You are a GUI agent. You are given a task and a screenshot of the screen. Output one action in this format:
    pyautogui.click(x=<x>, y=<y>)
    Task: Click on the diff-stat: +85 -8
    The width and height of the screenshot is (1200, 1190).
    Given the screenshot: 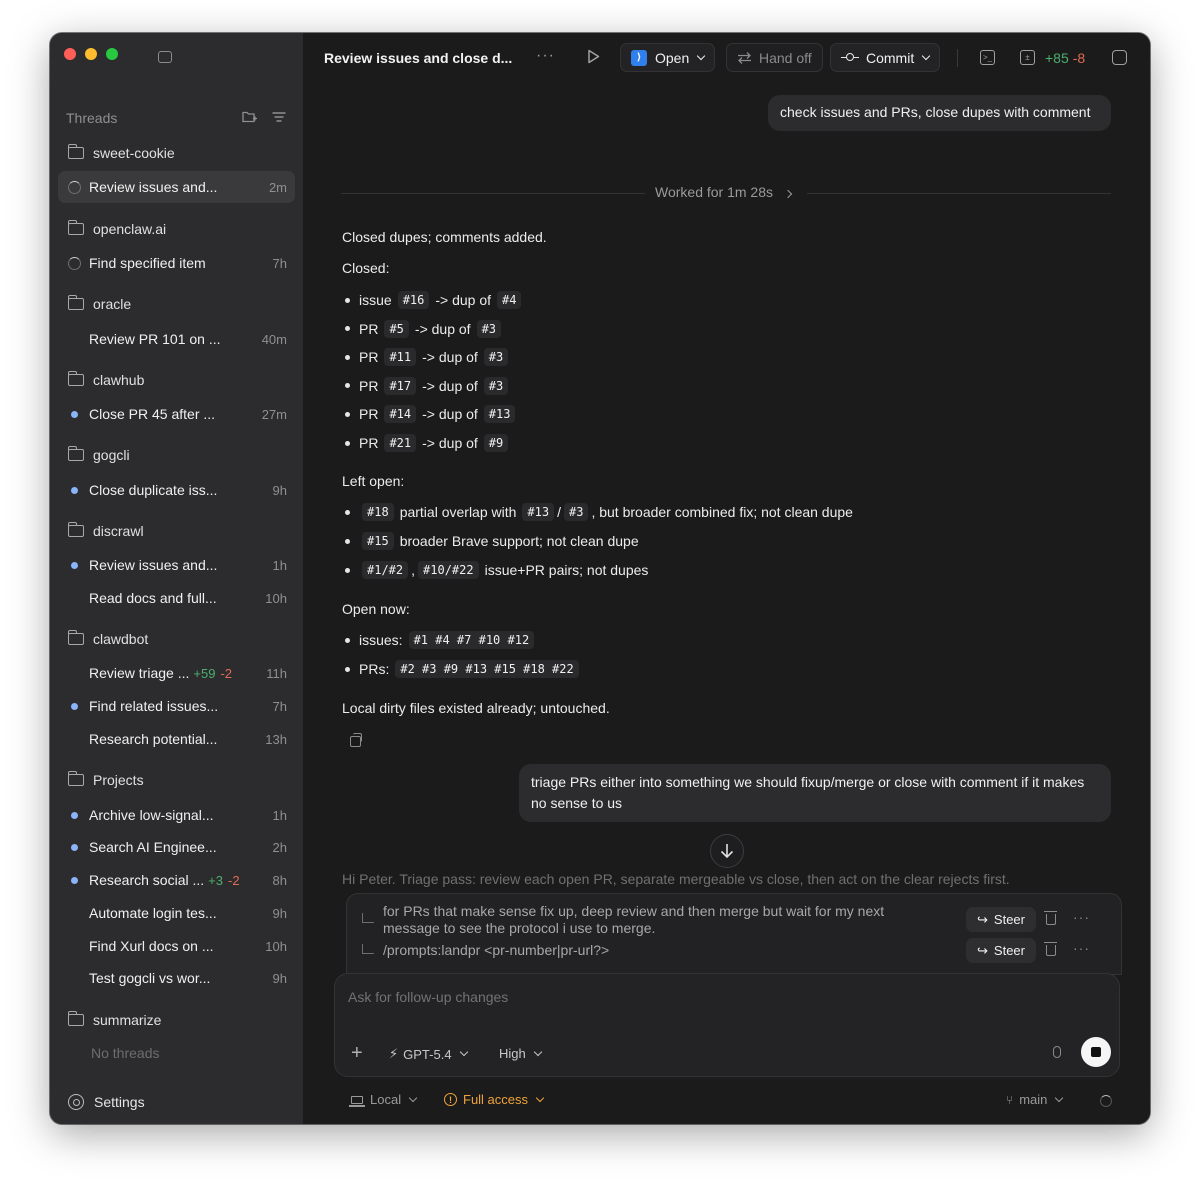 What is the action you would take?
    pyautogui.click(x=1065, y=58)
    